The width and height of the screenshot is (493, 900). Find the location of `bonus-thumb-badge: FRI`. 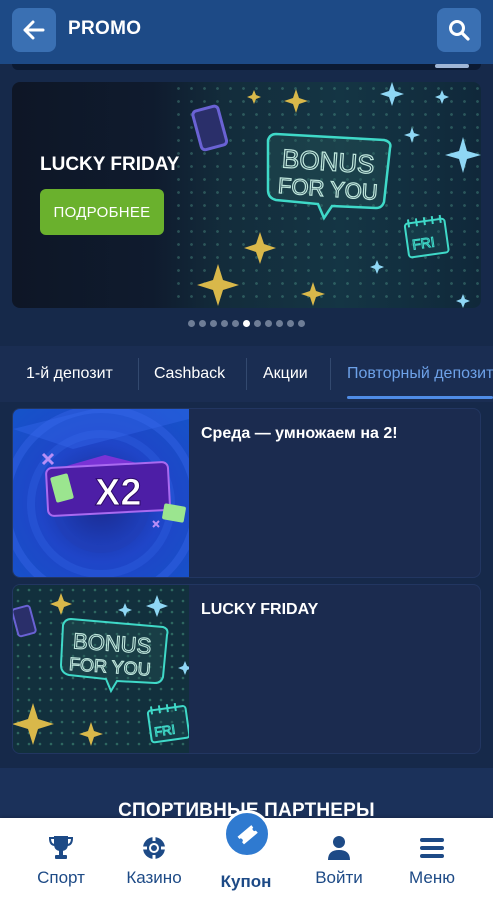

bonus-thumb-badge: FRI is located at coordinates (164, 731).